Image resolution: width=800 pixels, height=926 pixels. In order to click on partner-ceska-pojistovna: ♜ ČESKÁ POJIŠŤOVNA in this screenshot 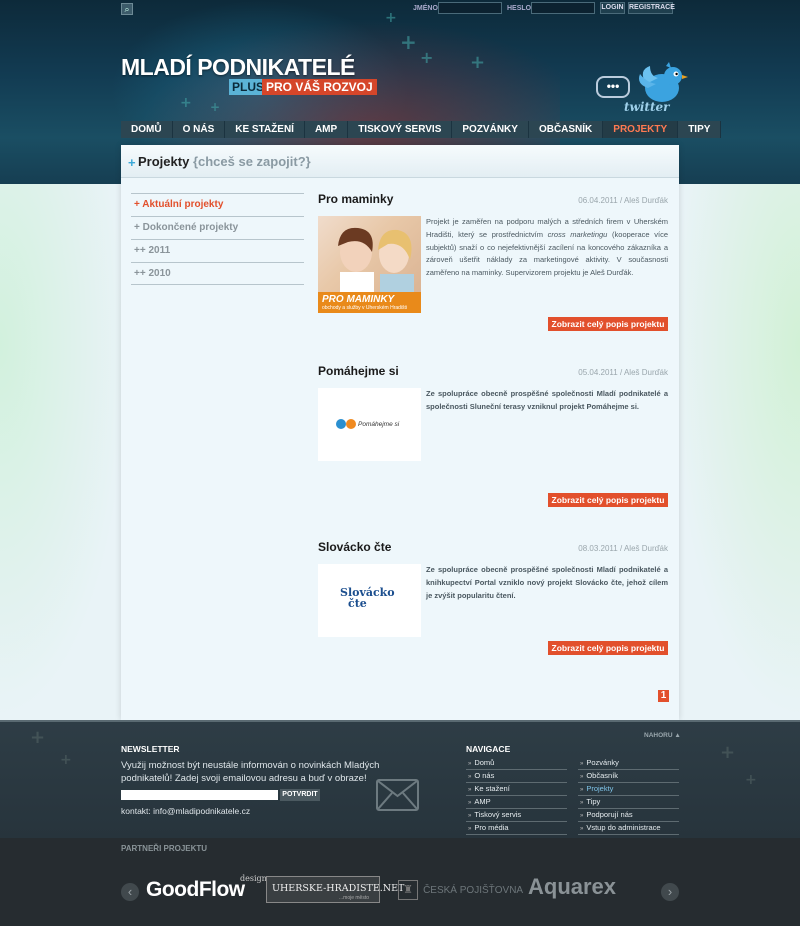, I will do `click(460, 890)`.